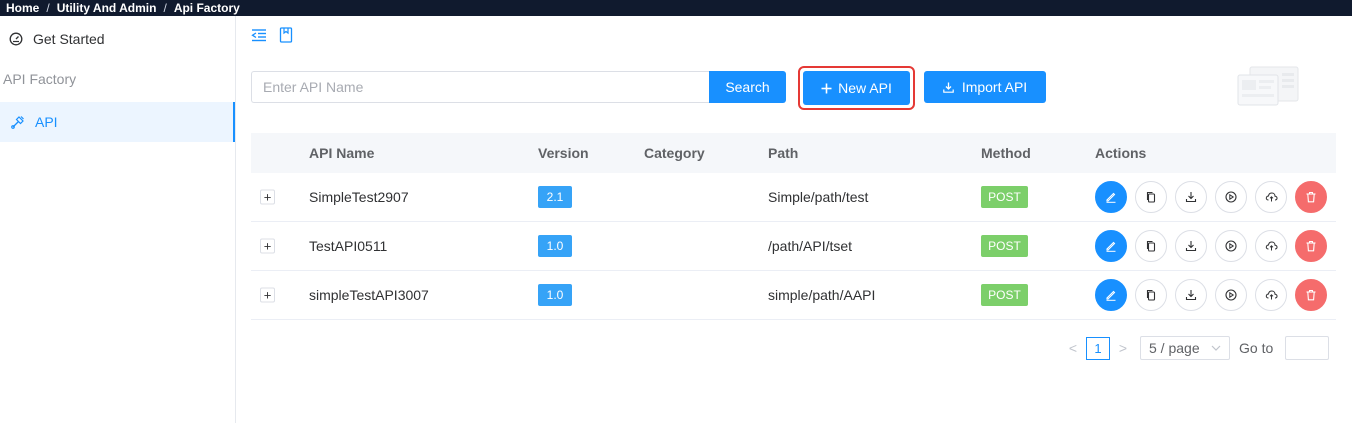 The image size is (1352, 423). What do you see at coordinates (747, 87) in the screenshot?
I see `search-button: Search` at bounding box center [747, 87].